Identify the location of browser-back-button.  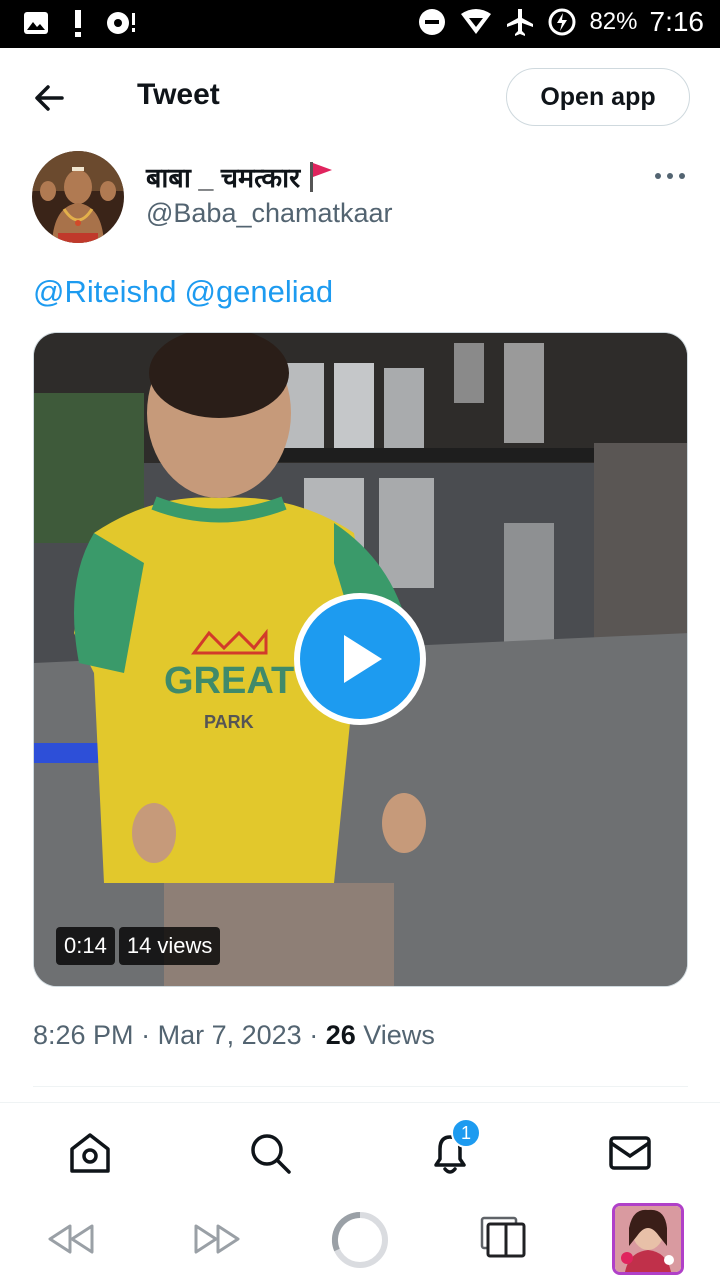
(71, 1241).